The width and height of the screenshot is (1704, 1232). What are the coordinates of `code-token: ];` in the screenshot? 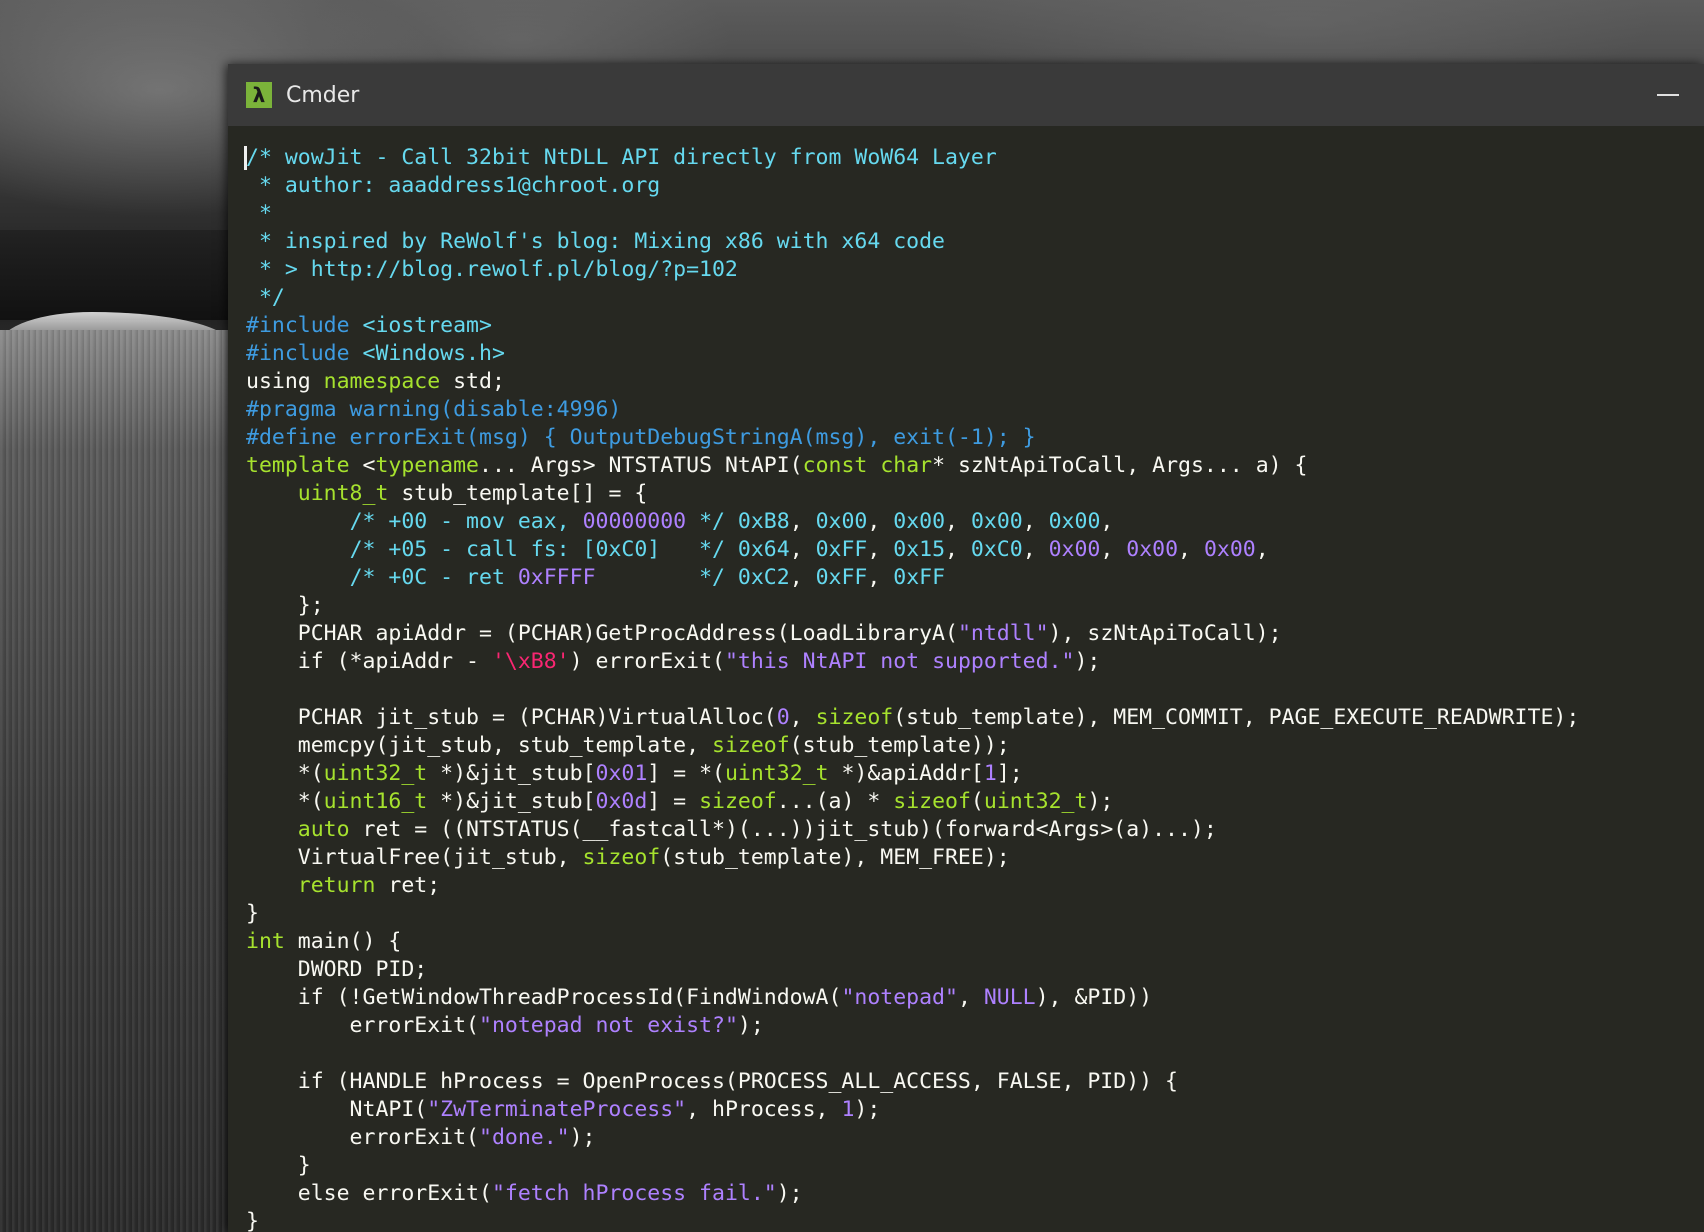 It's located at (1009, 773).